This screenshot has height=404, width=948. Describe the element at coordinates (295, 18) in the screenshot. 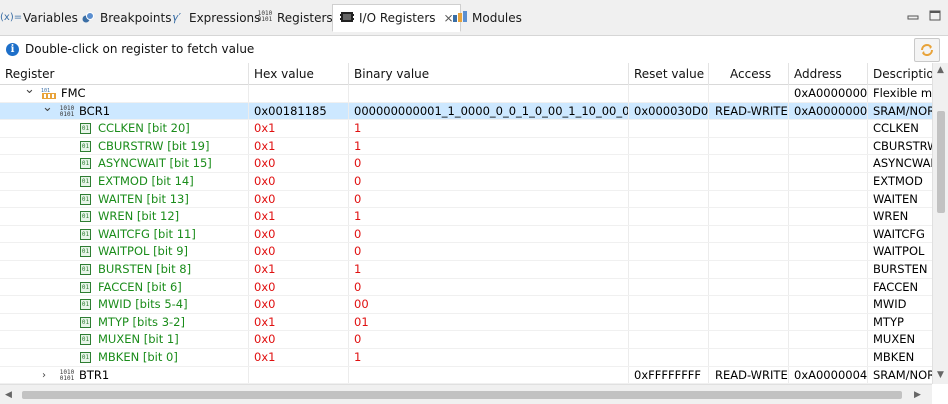

I see `tab-registers: 1010 0101 Registers` at that location.